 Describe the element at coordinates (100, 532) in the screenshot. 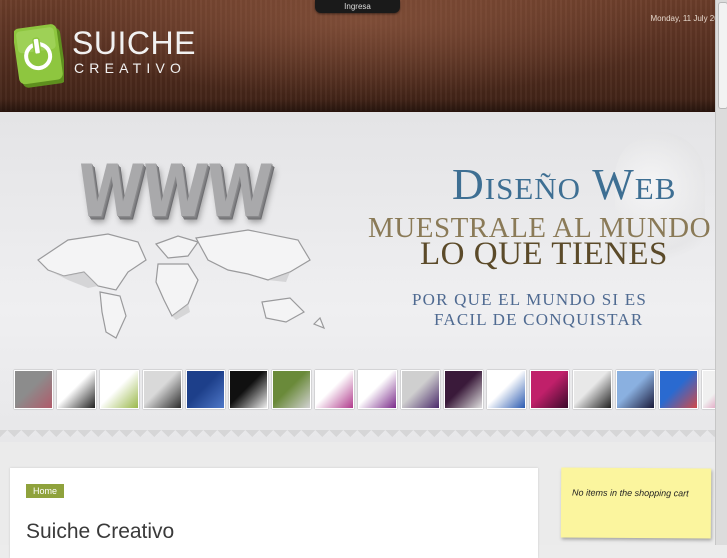

I see `page-title: Suiche Creativo` at that location.